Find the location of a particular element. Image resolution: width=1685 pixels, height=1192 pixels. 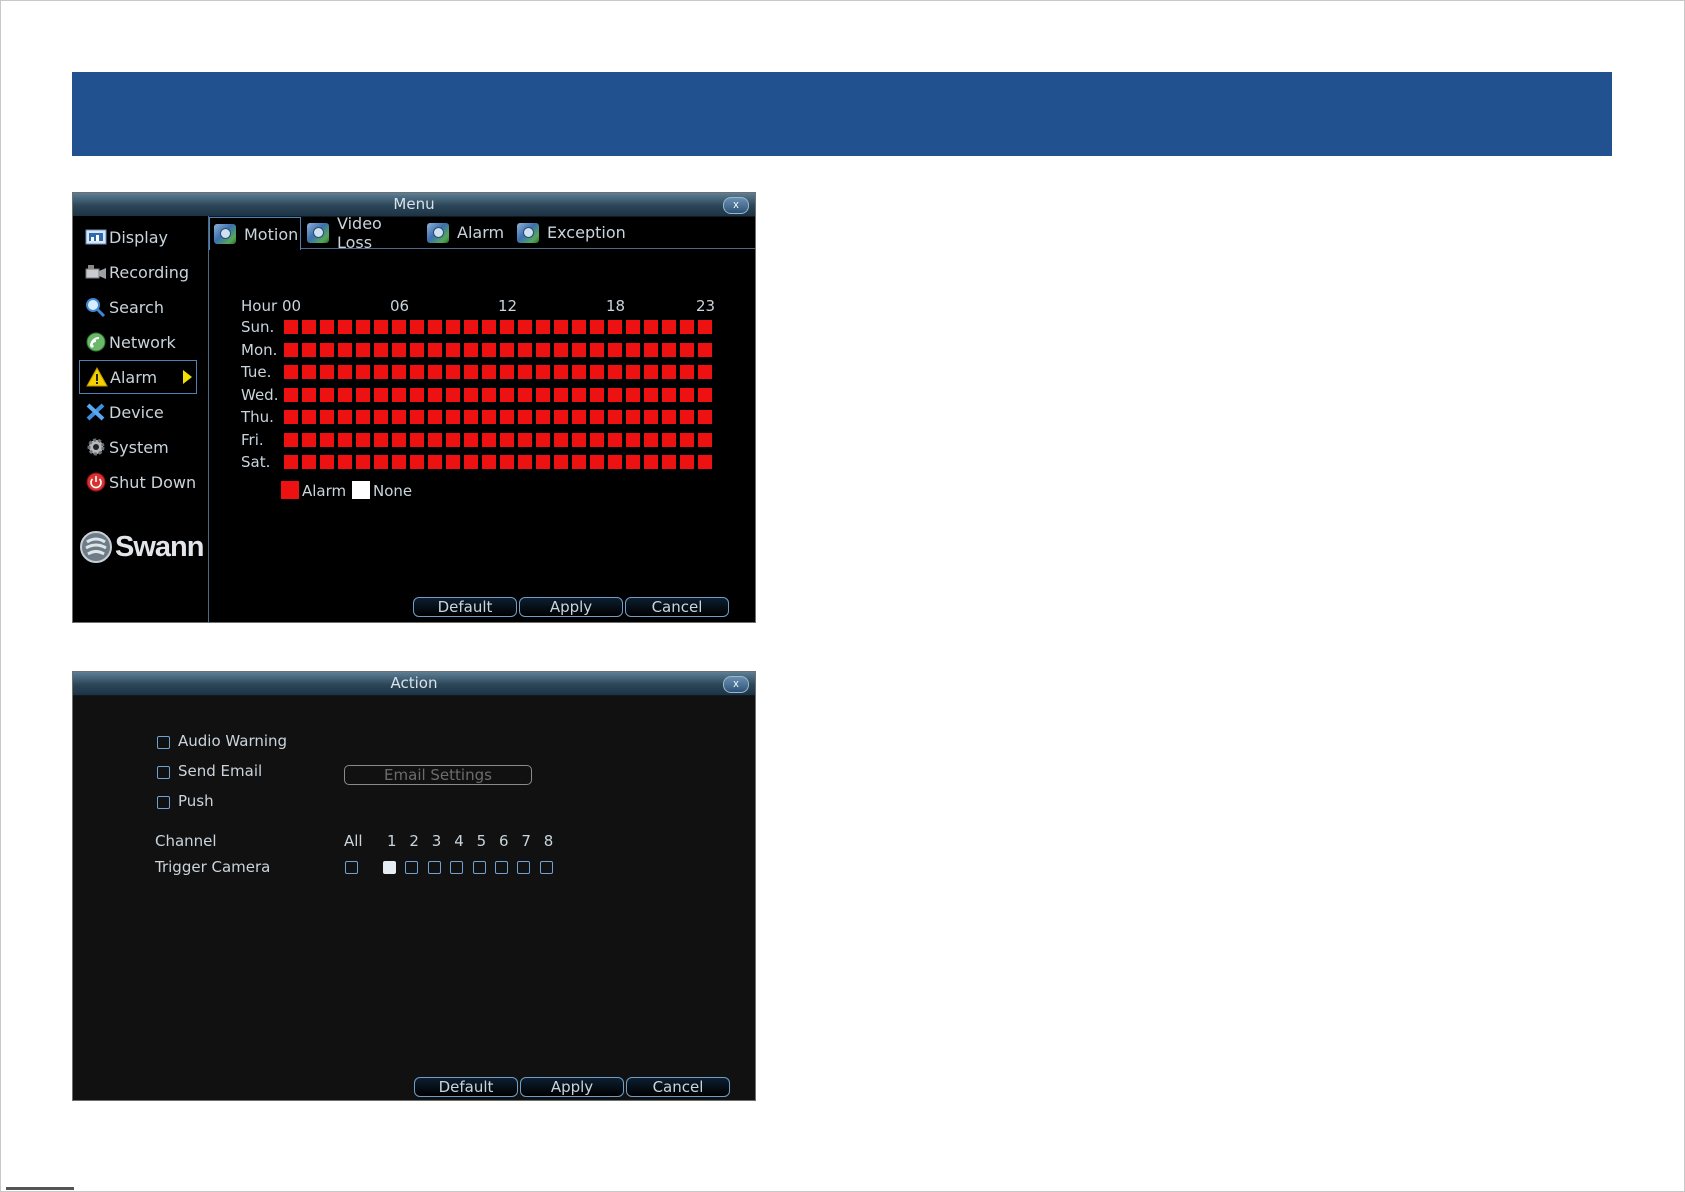

sidebar-item-alarm: Alarm is located at coordinates (138, 377).